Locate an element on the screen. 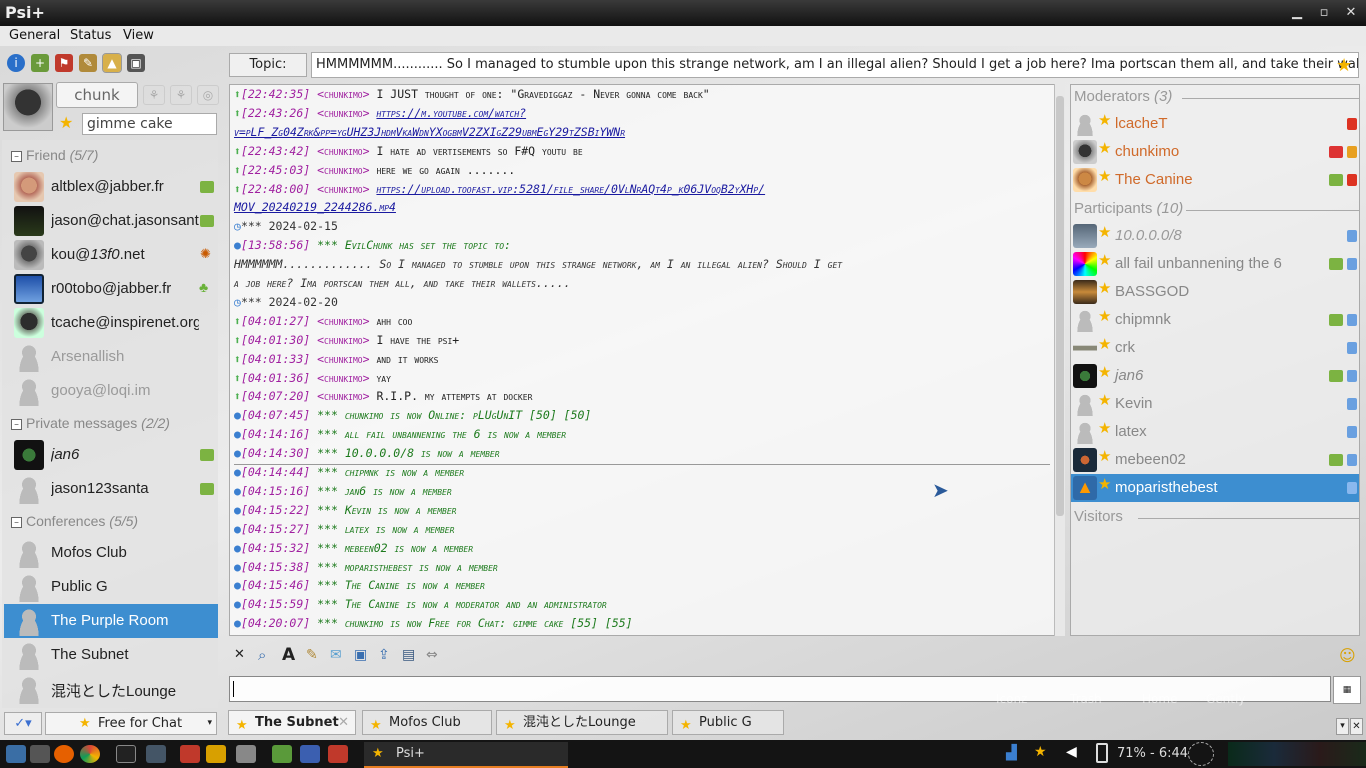  pen-icon is located at coordinates (310, 754).